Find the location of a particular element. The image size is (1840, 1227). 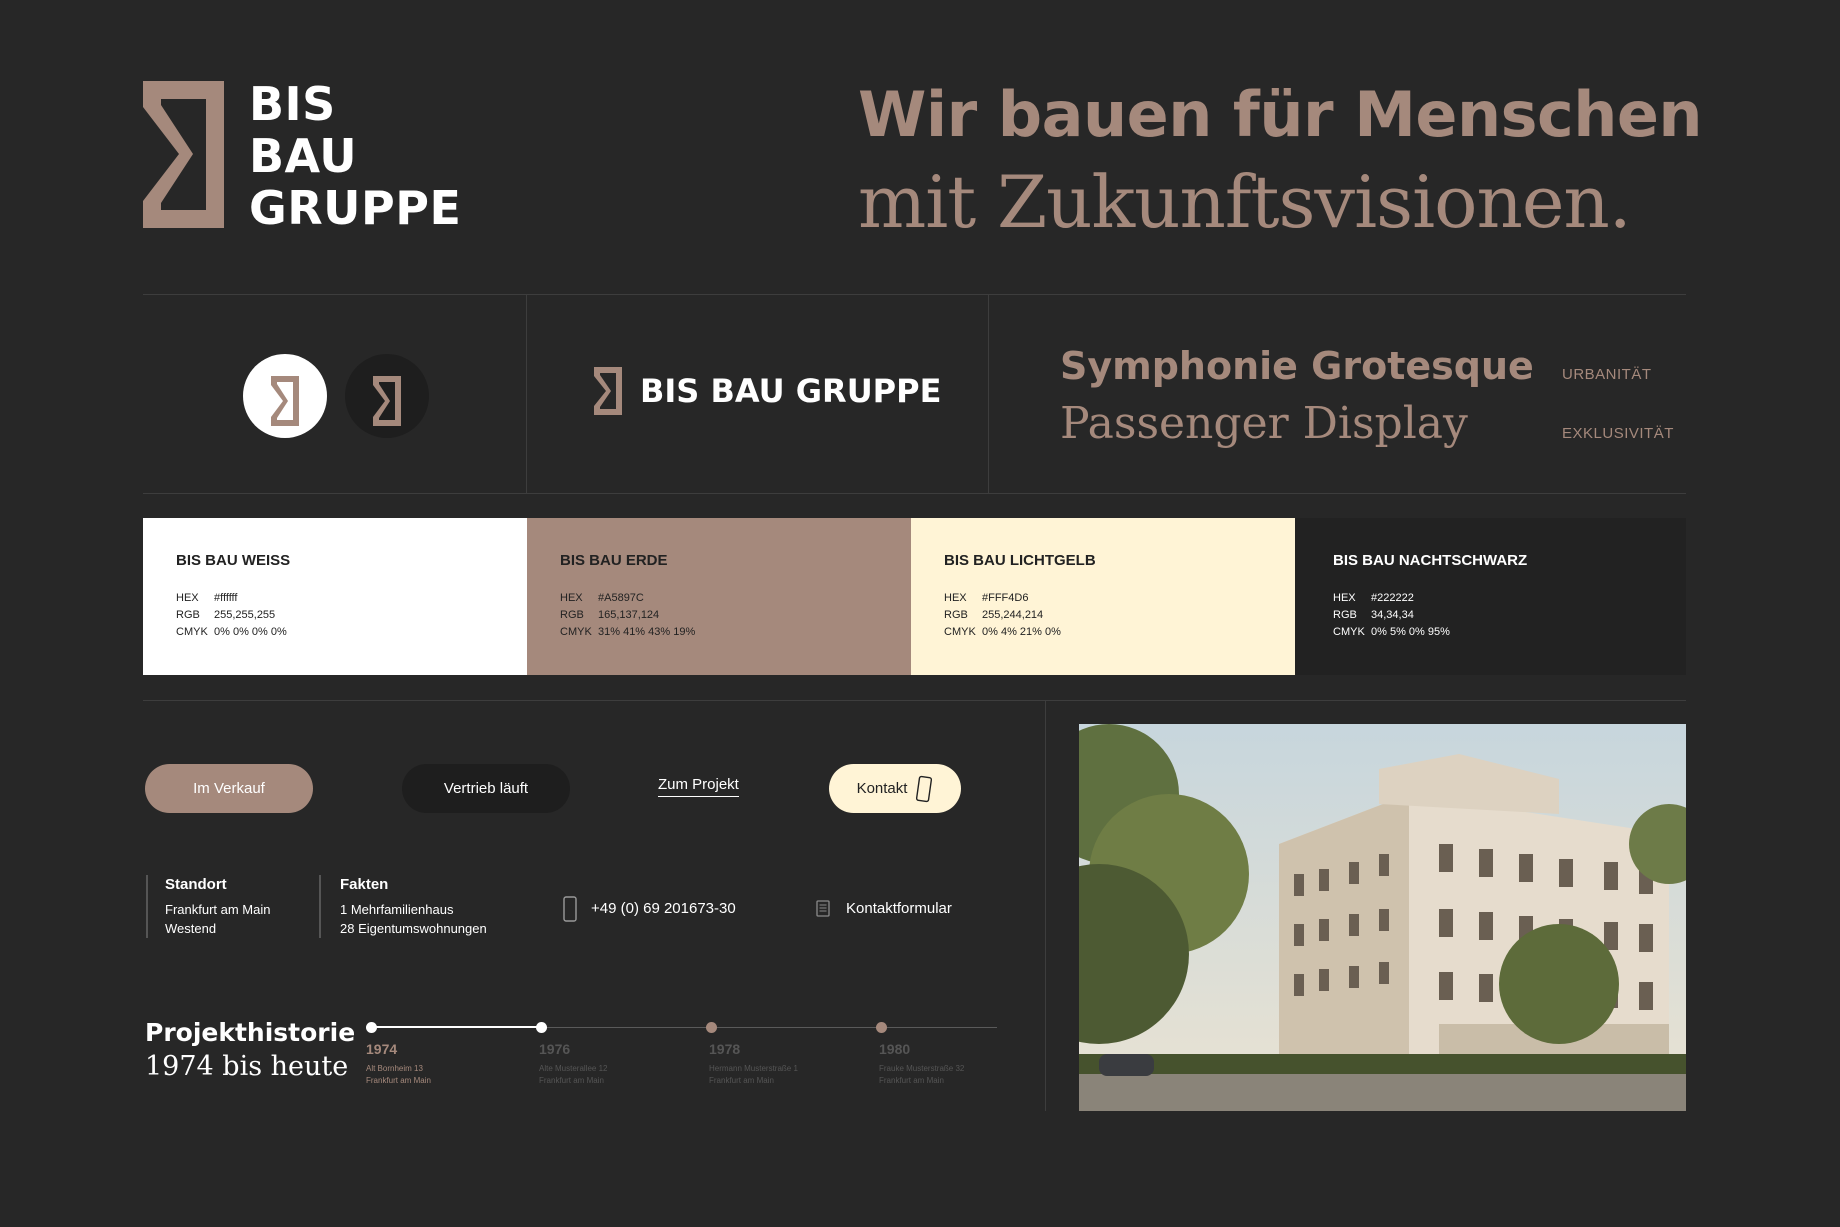

rgb-value: 255,244,214 is located at coordinates (1013, 615).